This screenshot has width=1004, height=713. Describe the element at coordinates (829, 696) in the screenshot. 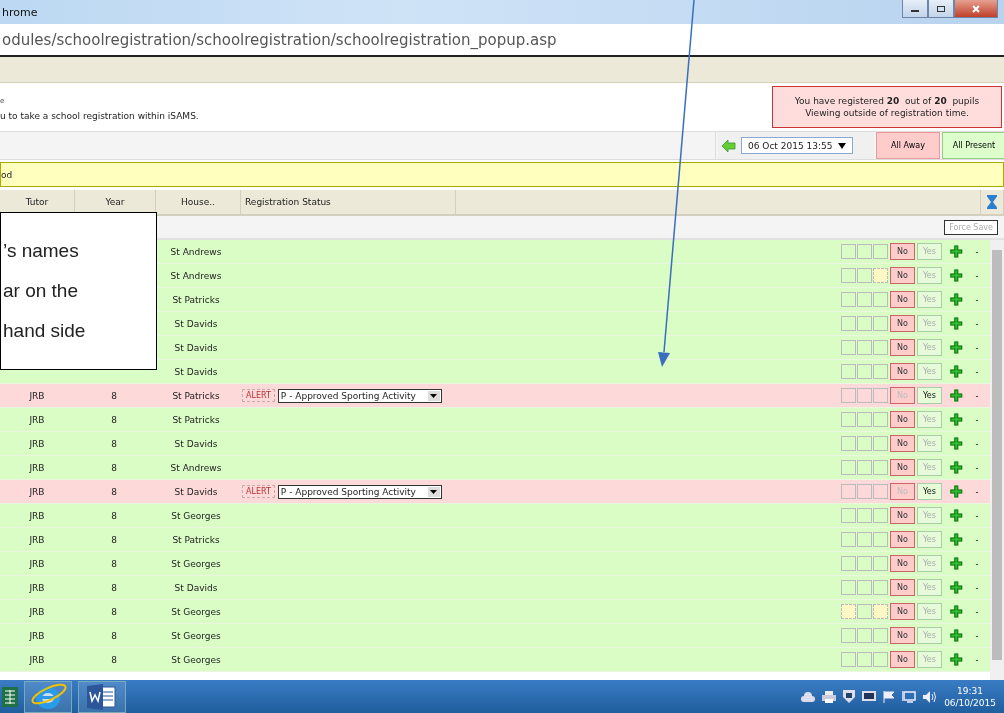

I see `printer-icon` at that location.